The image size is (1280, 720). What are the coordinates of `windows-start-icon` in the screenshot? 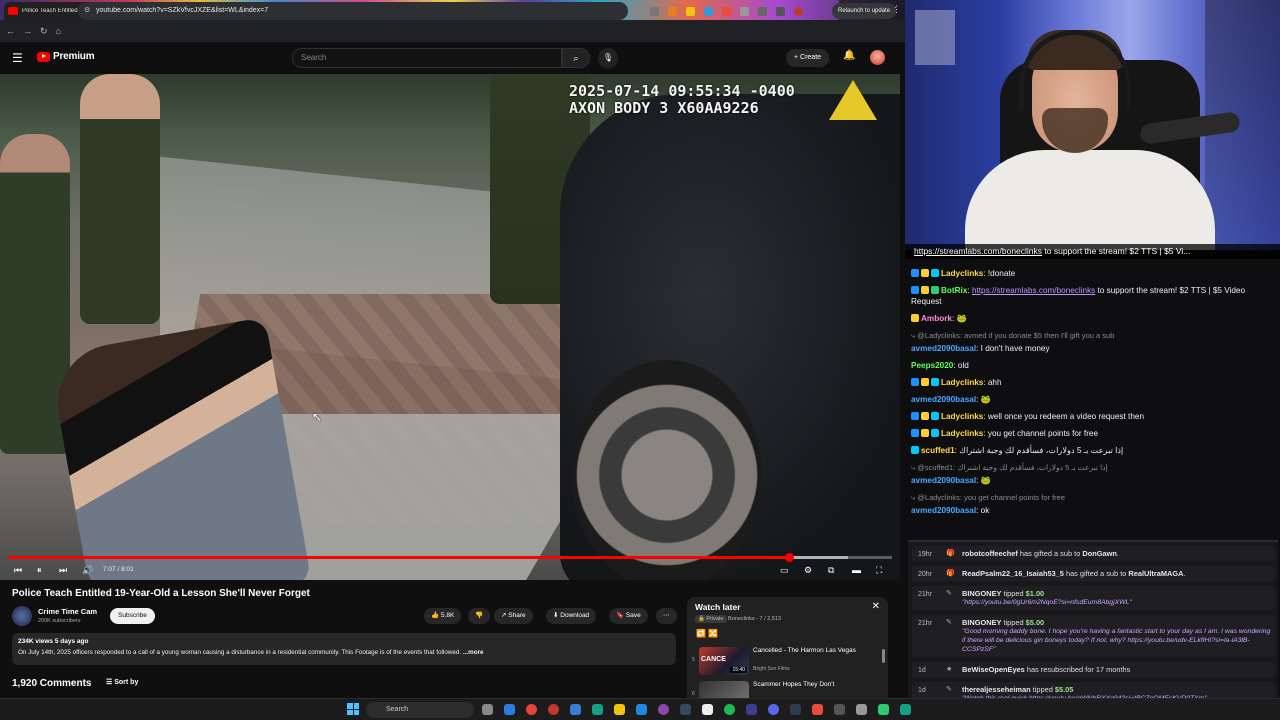 It's located at (353, 709).